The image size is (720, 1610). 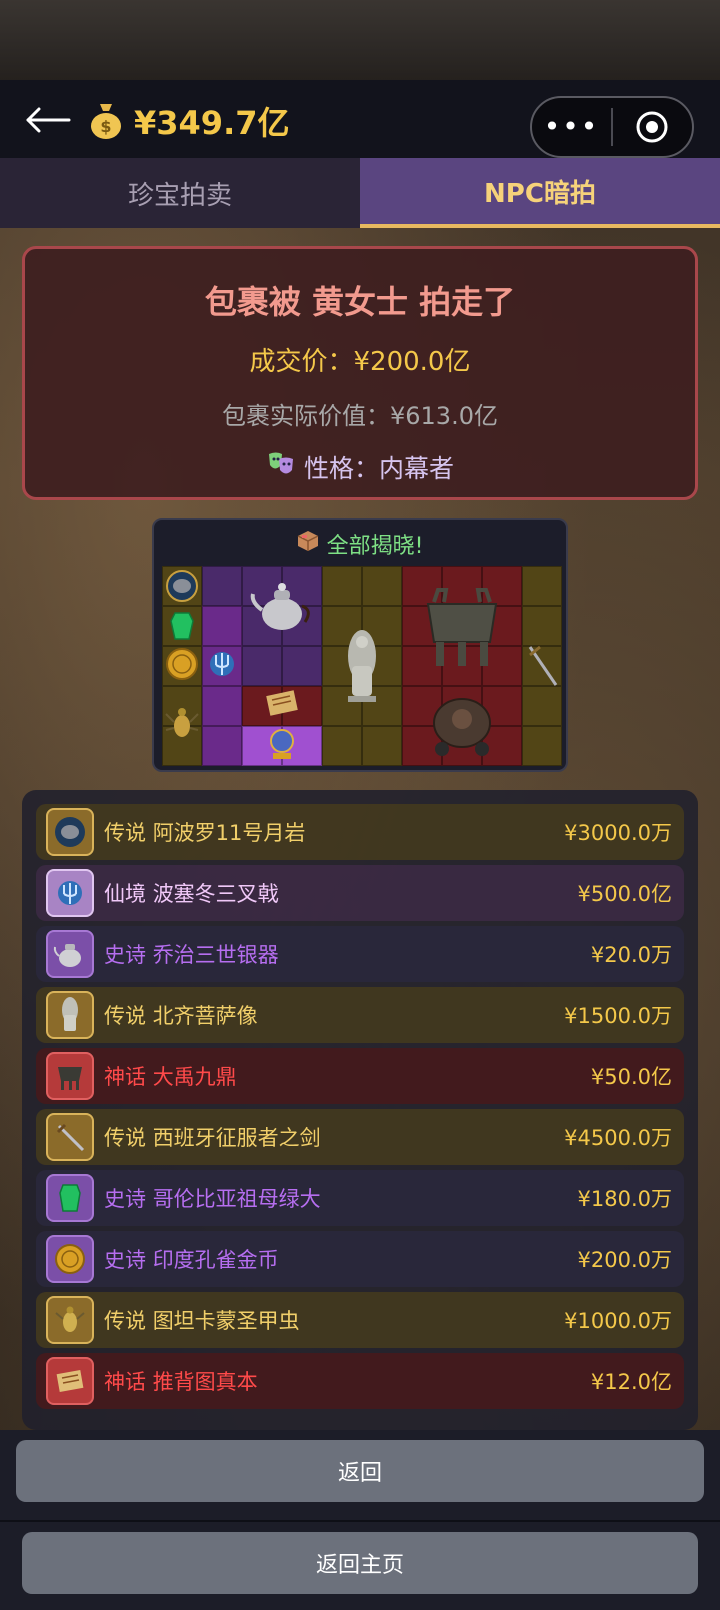 What do you see at coordinates (624, 894) in the screenshot?
I see `item-price: ¥500.0亿` at bounding box center [624, 894].